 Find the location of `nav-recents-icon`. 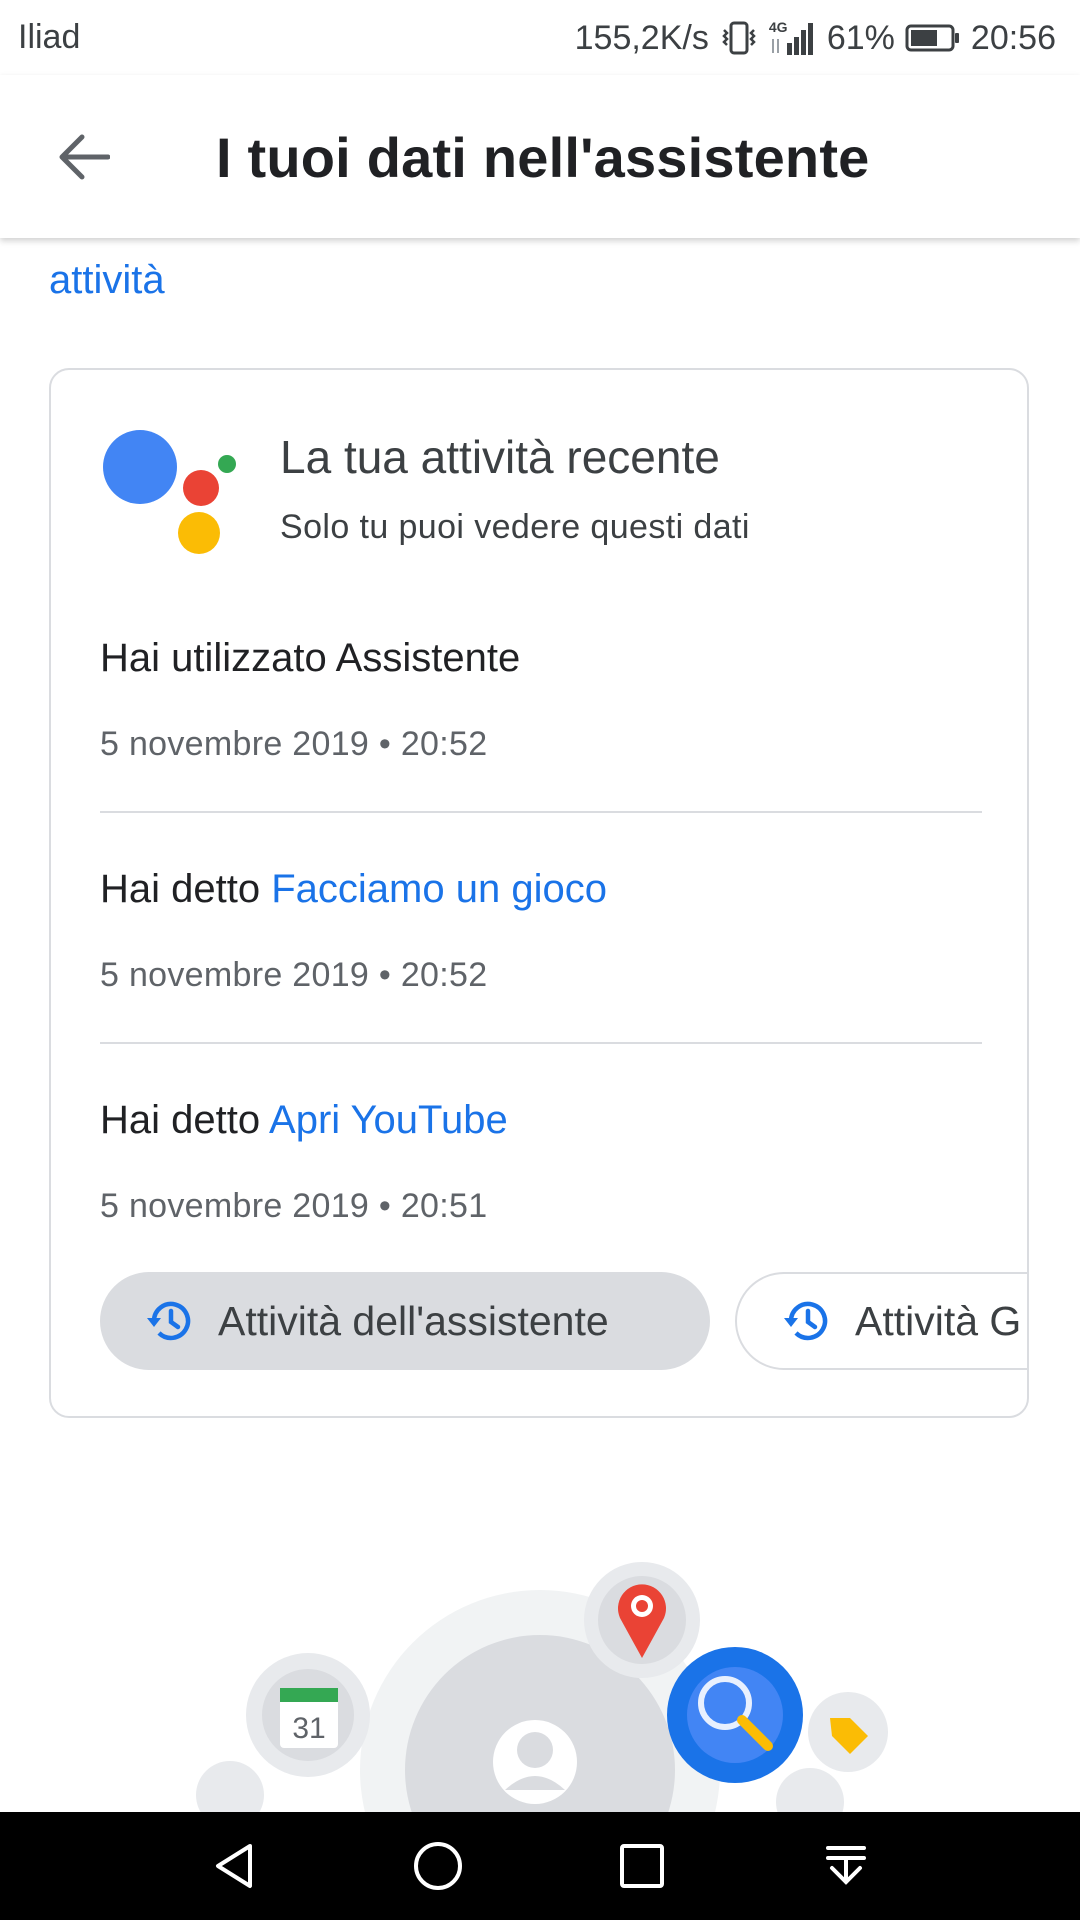

nav-recents-icon is located at coordinates (642, 1866).